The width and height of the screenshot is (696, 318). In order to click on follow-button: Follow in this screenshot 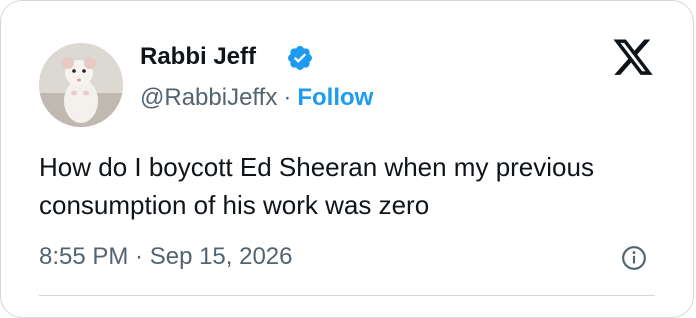, I will do `click(335, 97)`.